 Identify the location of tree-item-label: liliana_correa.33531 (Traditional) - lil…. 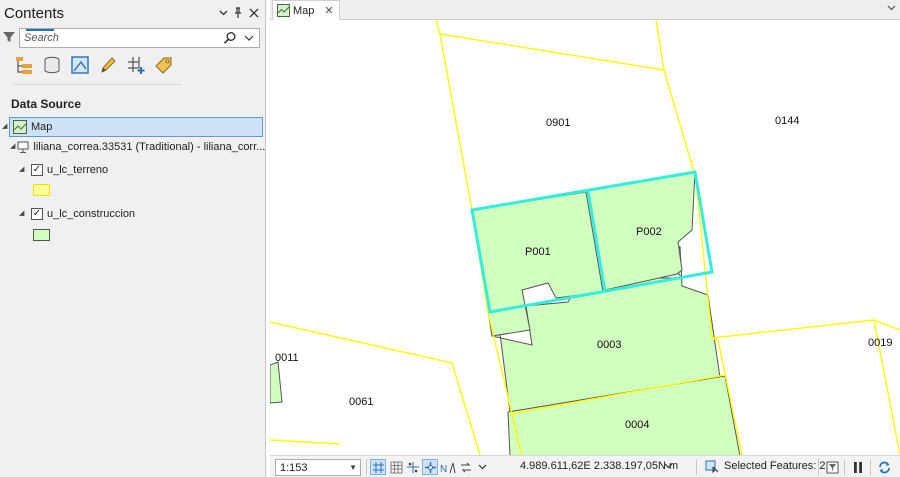
(149, 147).